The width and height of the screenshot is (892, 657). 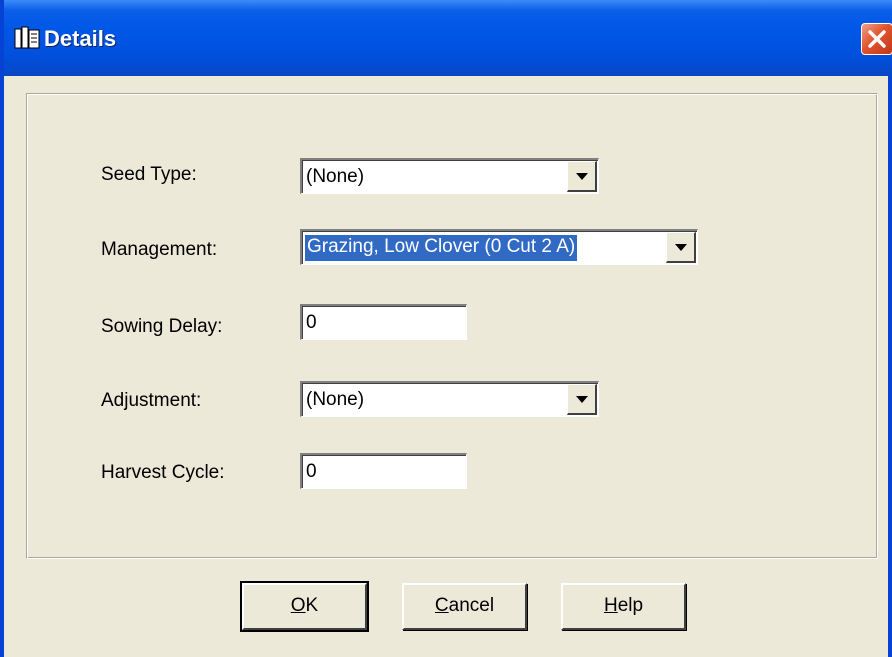 I want to click on cancel-button: Cancel, so click(x=464, y=606).